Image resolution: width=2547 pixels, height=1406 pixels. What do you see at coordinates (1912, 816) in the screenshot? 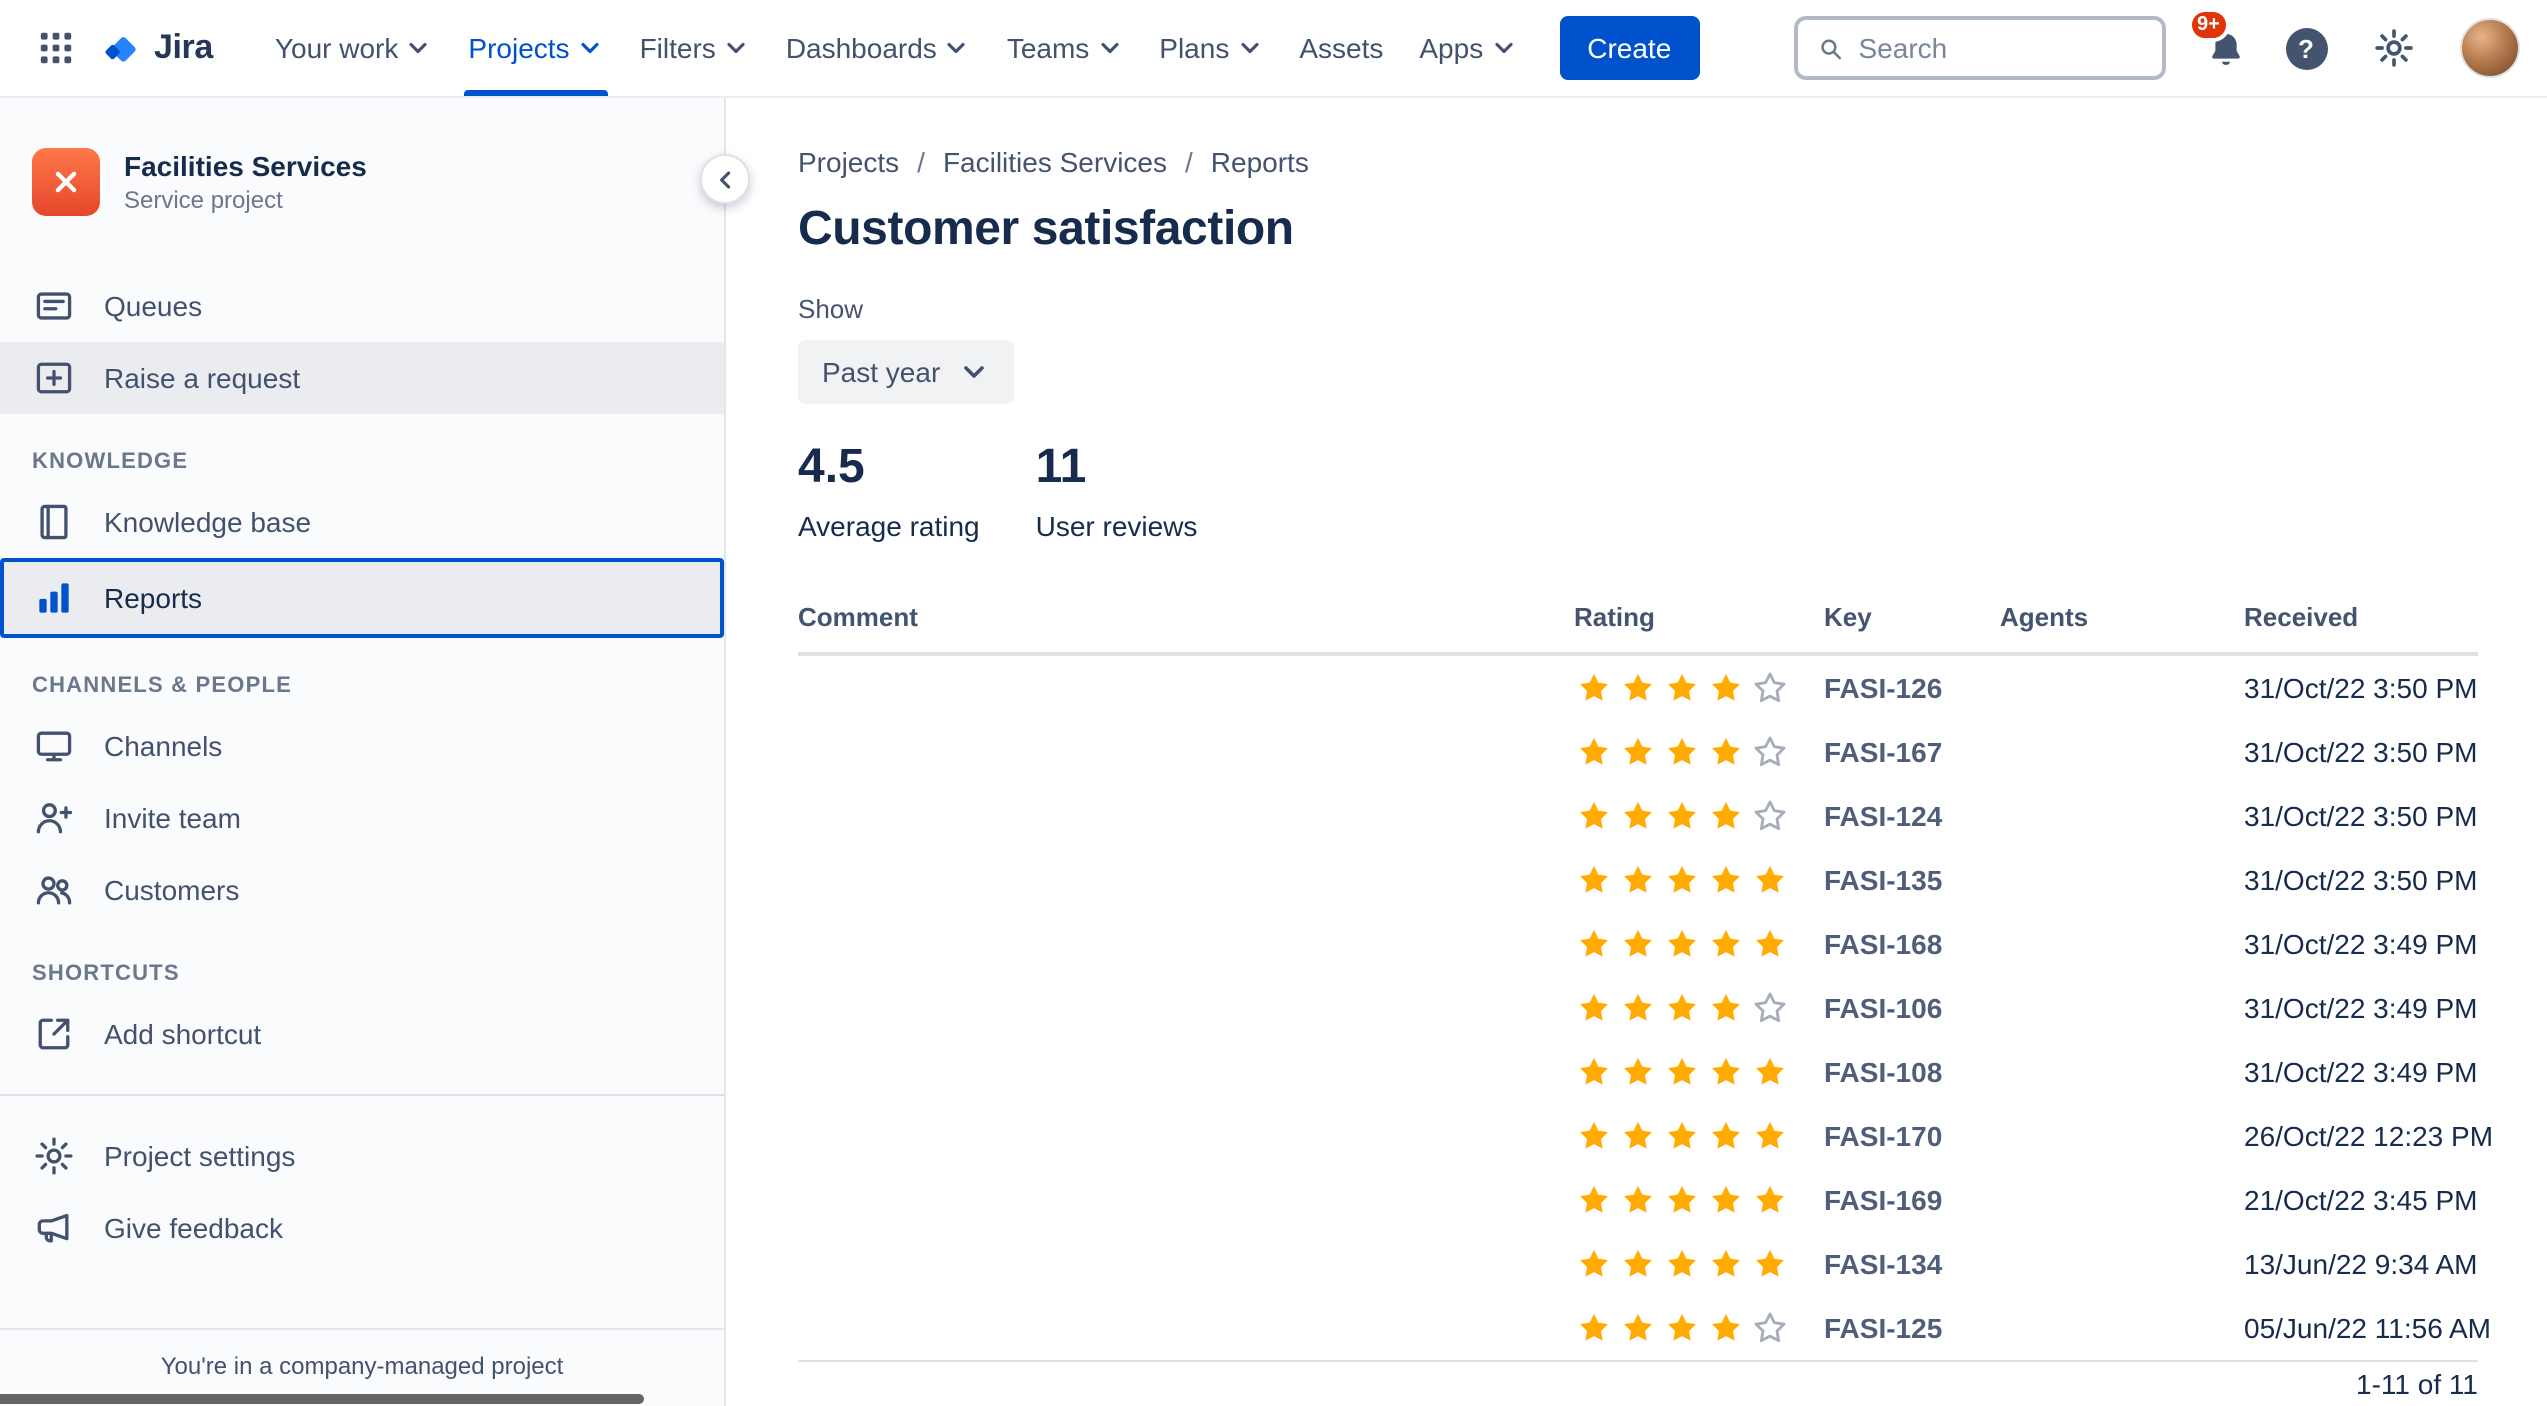
I see `cell-key: FASI-124` at bounding box center [1912, 816].